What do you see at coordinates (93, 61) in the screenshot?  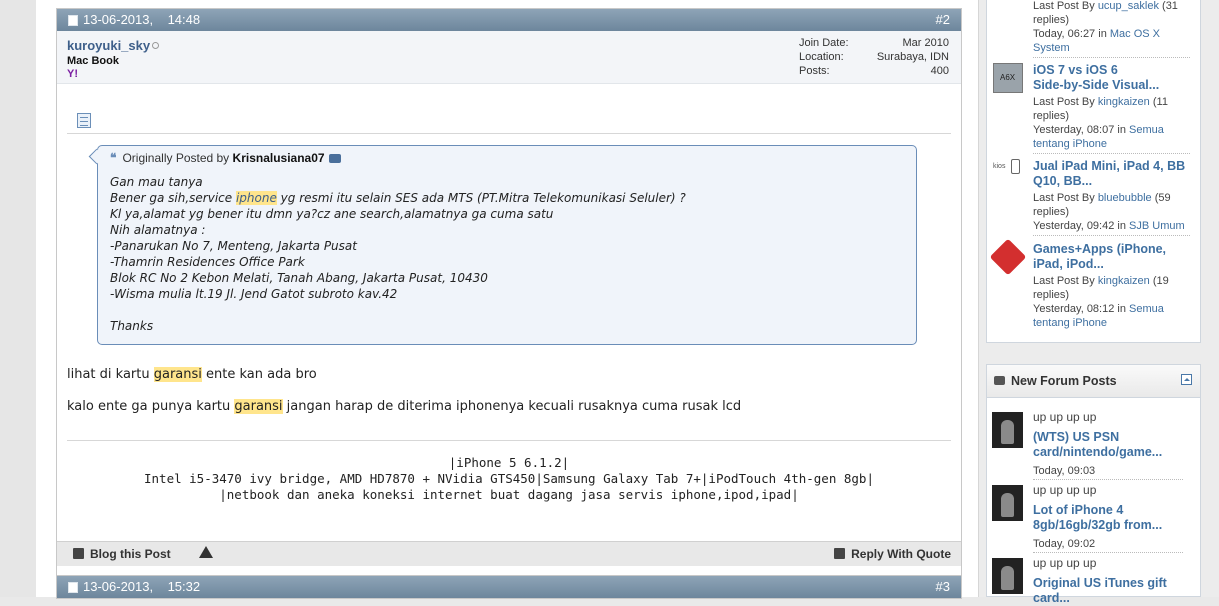 I see `user-title: Mac Book` at bounding box center [93, 61].